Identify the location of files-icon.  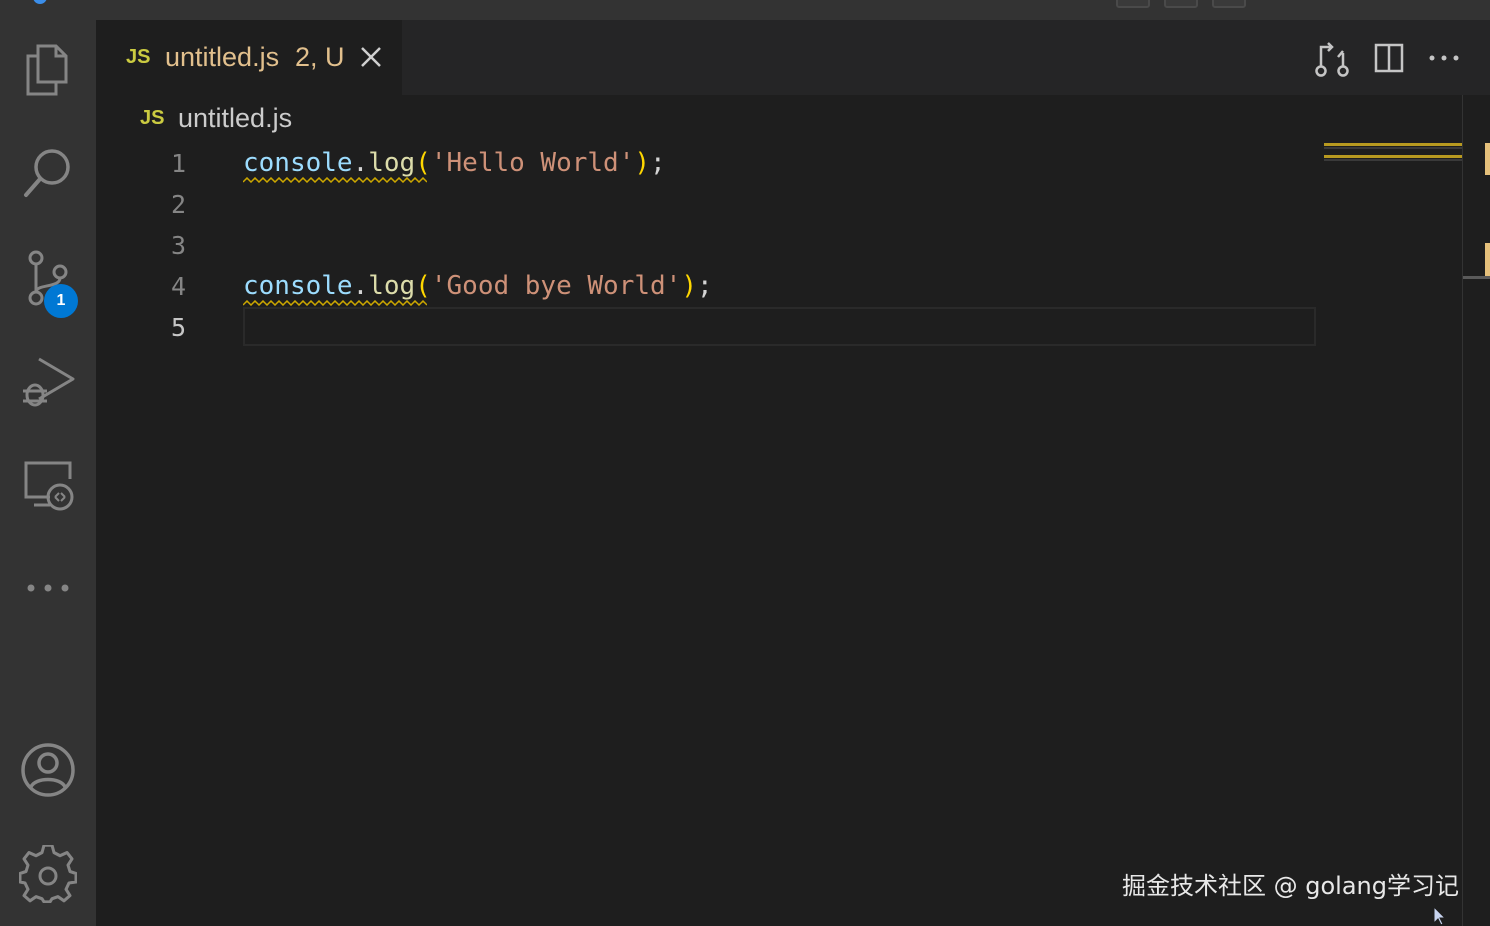
(47, 70).